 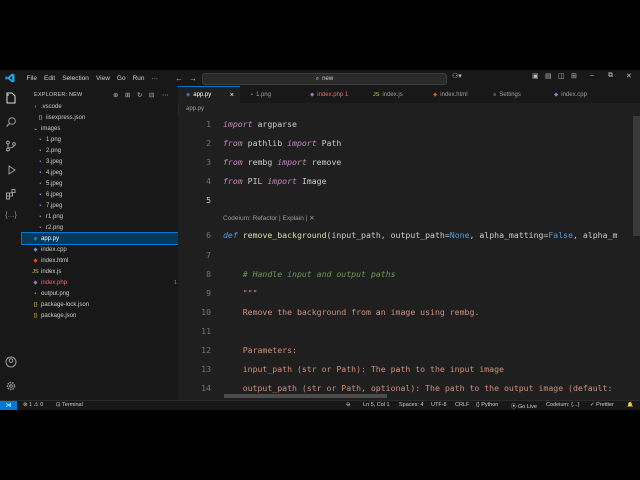 I want to click on tree-item-index-cpp: ◆ index.cpp, so click(x=104, y=249).